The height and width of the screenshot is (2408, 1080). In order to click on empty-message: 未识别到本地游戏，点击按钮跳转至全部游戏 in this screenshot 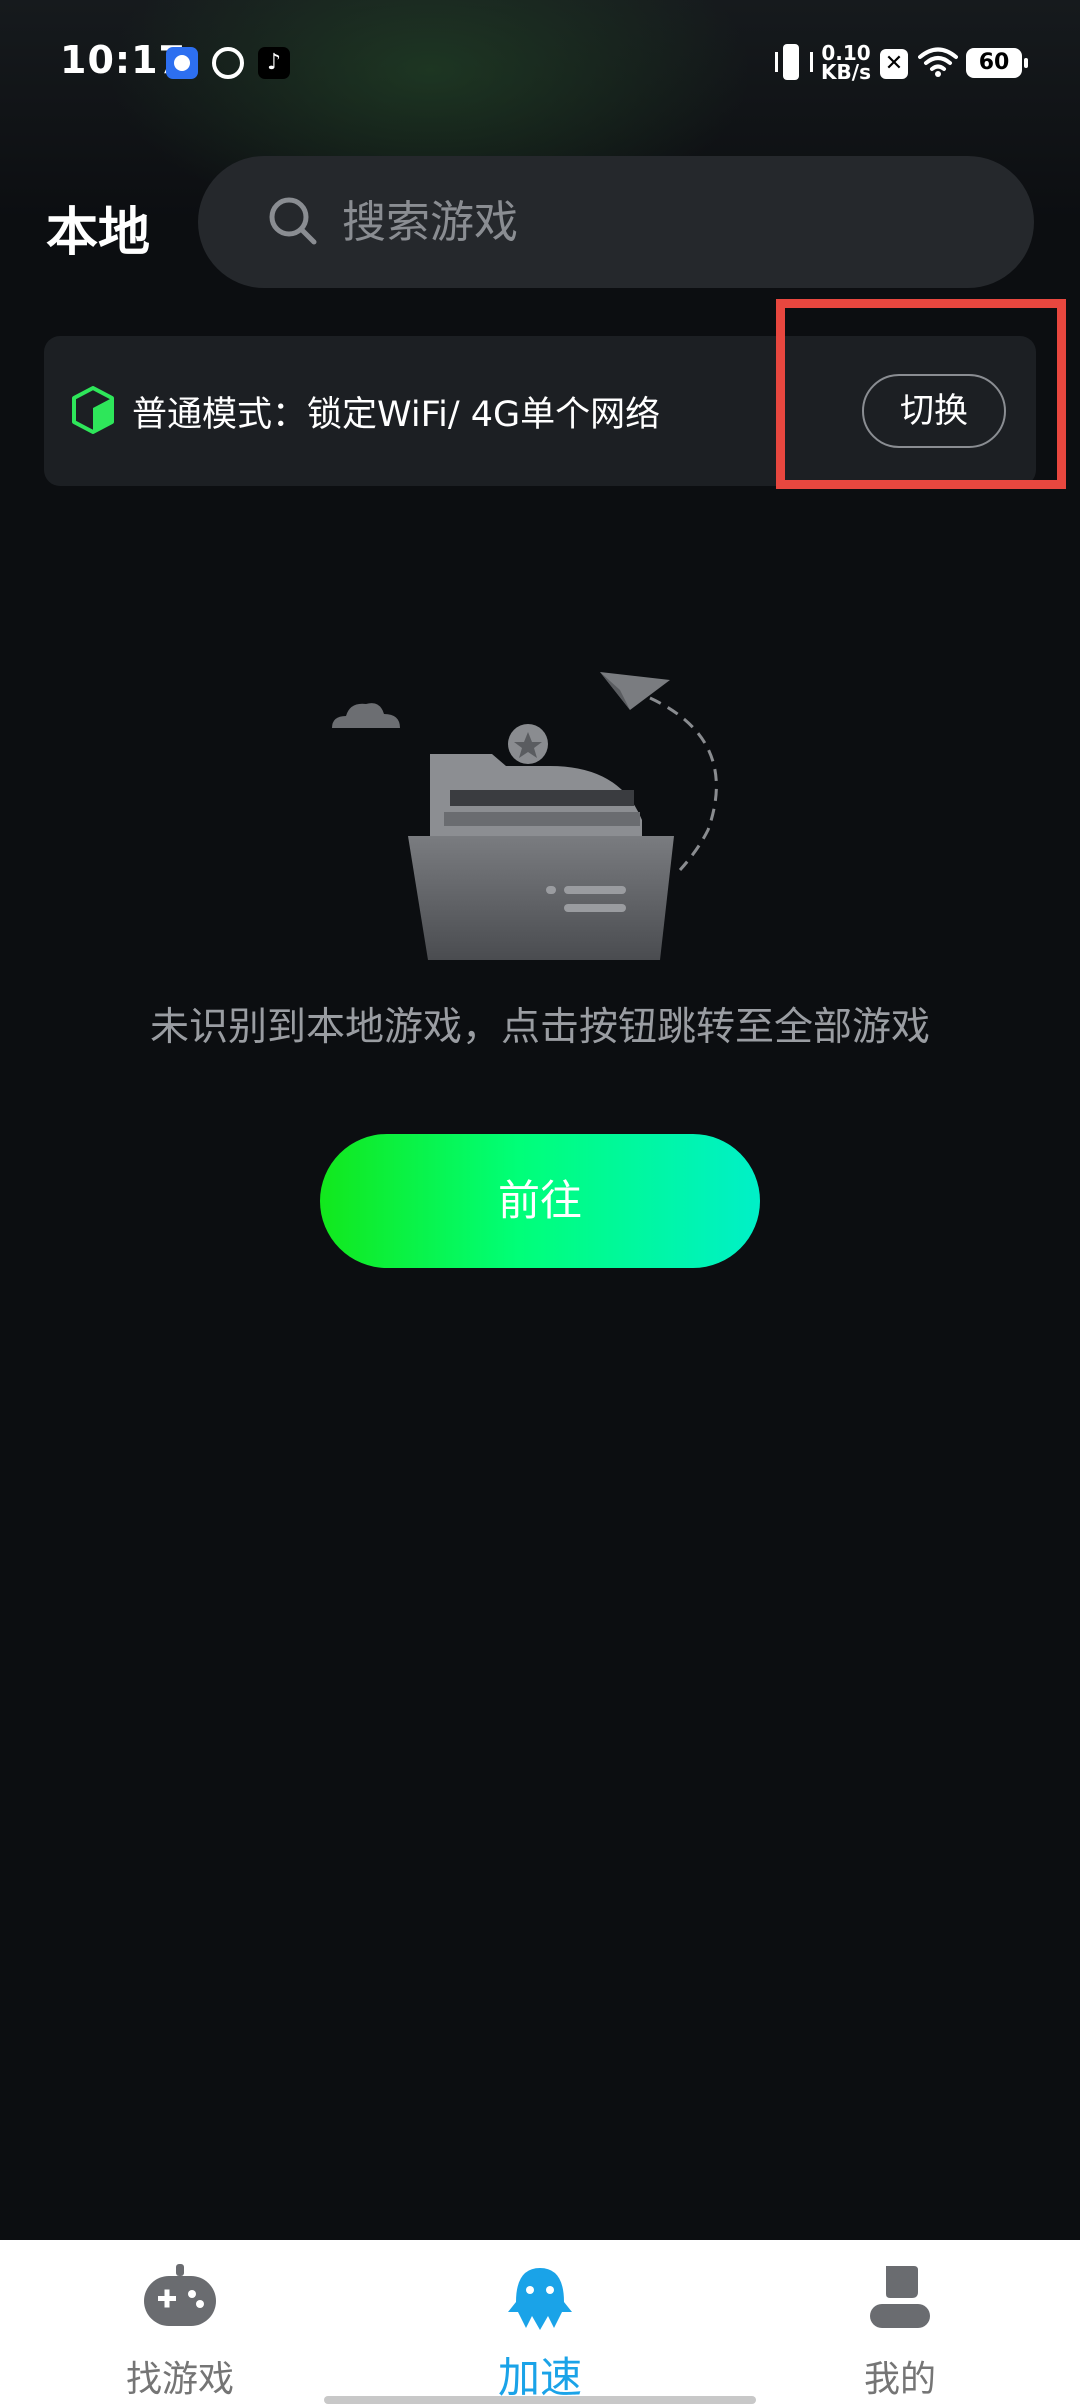, I will do `click(539, 1027)`.